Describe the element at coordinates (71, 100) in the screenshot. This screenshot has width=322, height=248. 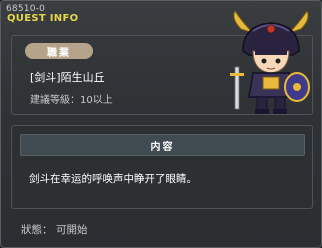
I see `recommended-level: 建議等級：10以上` at that location.